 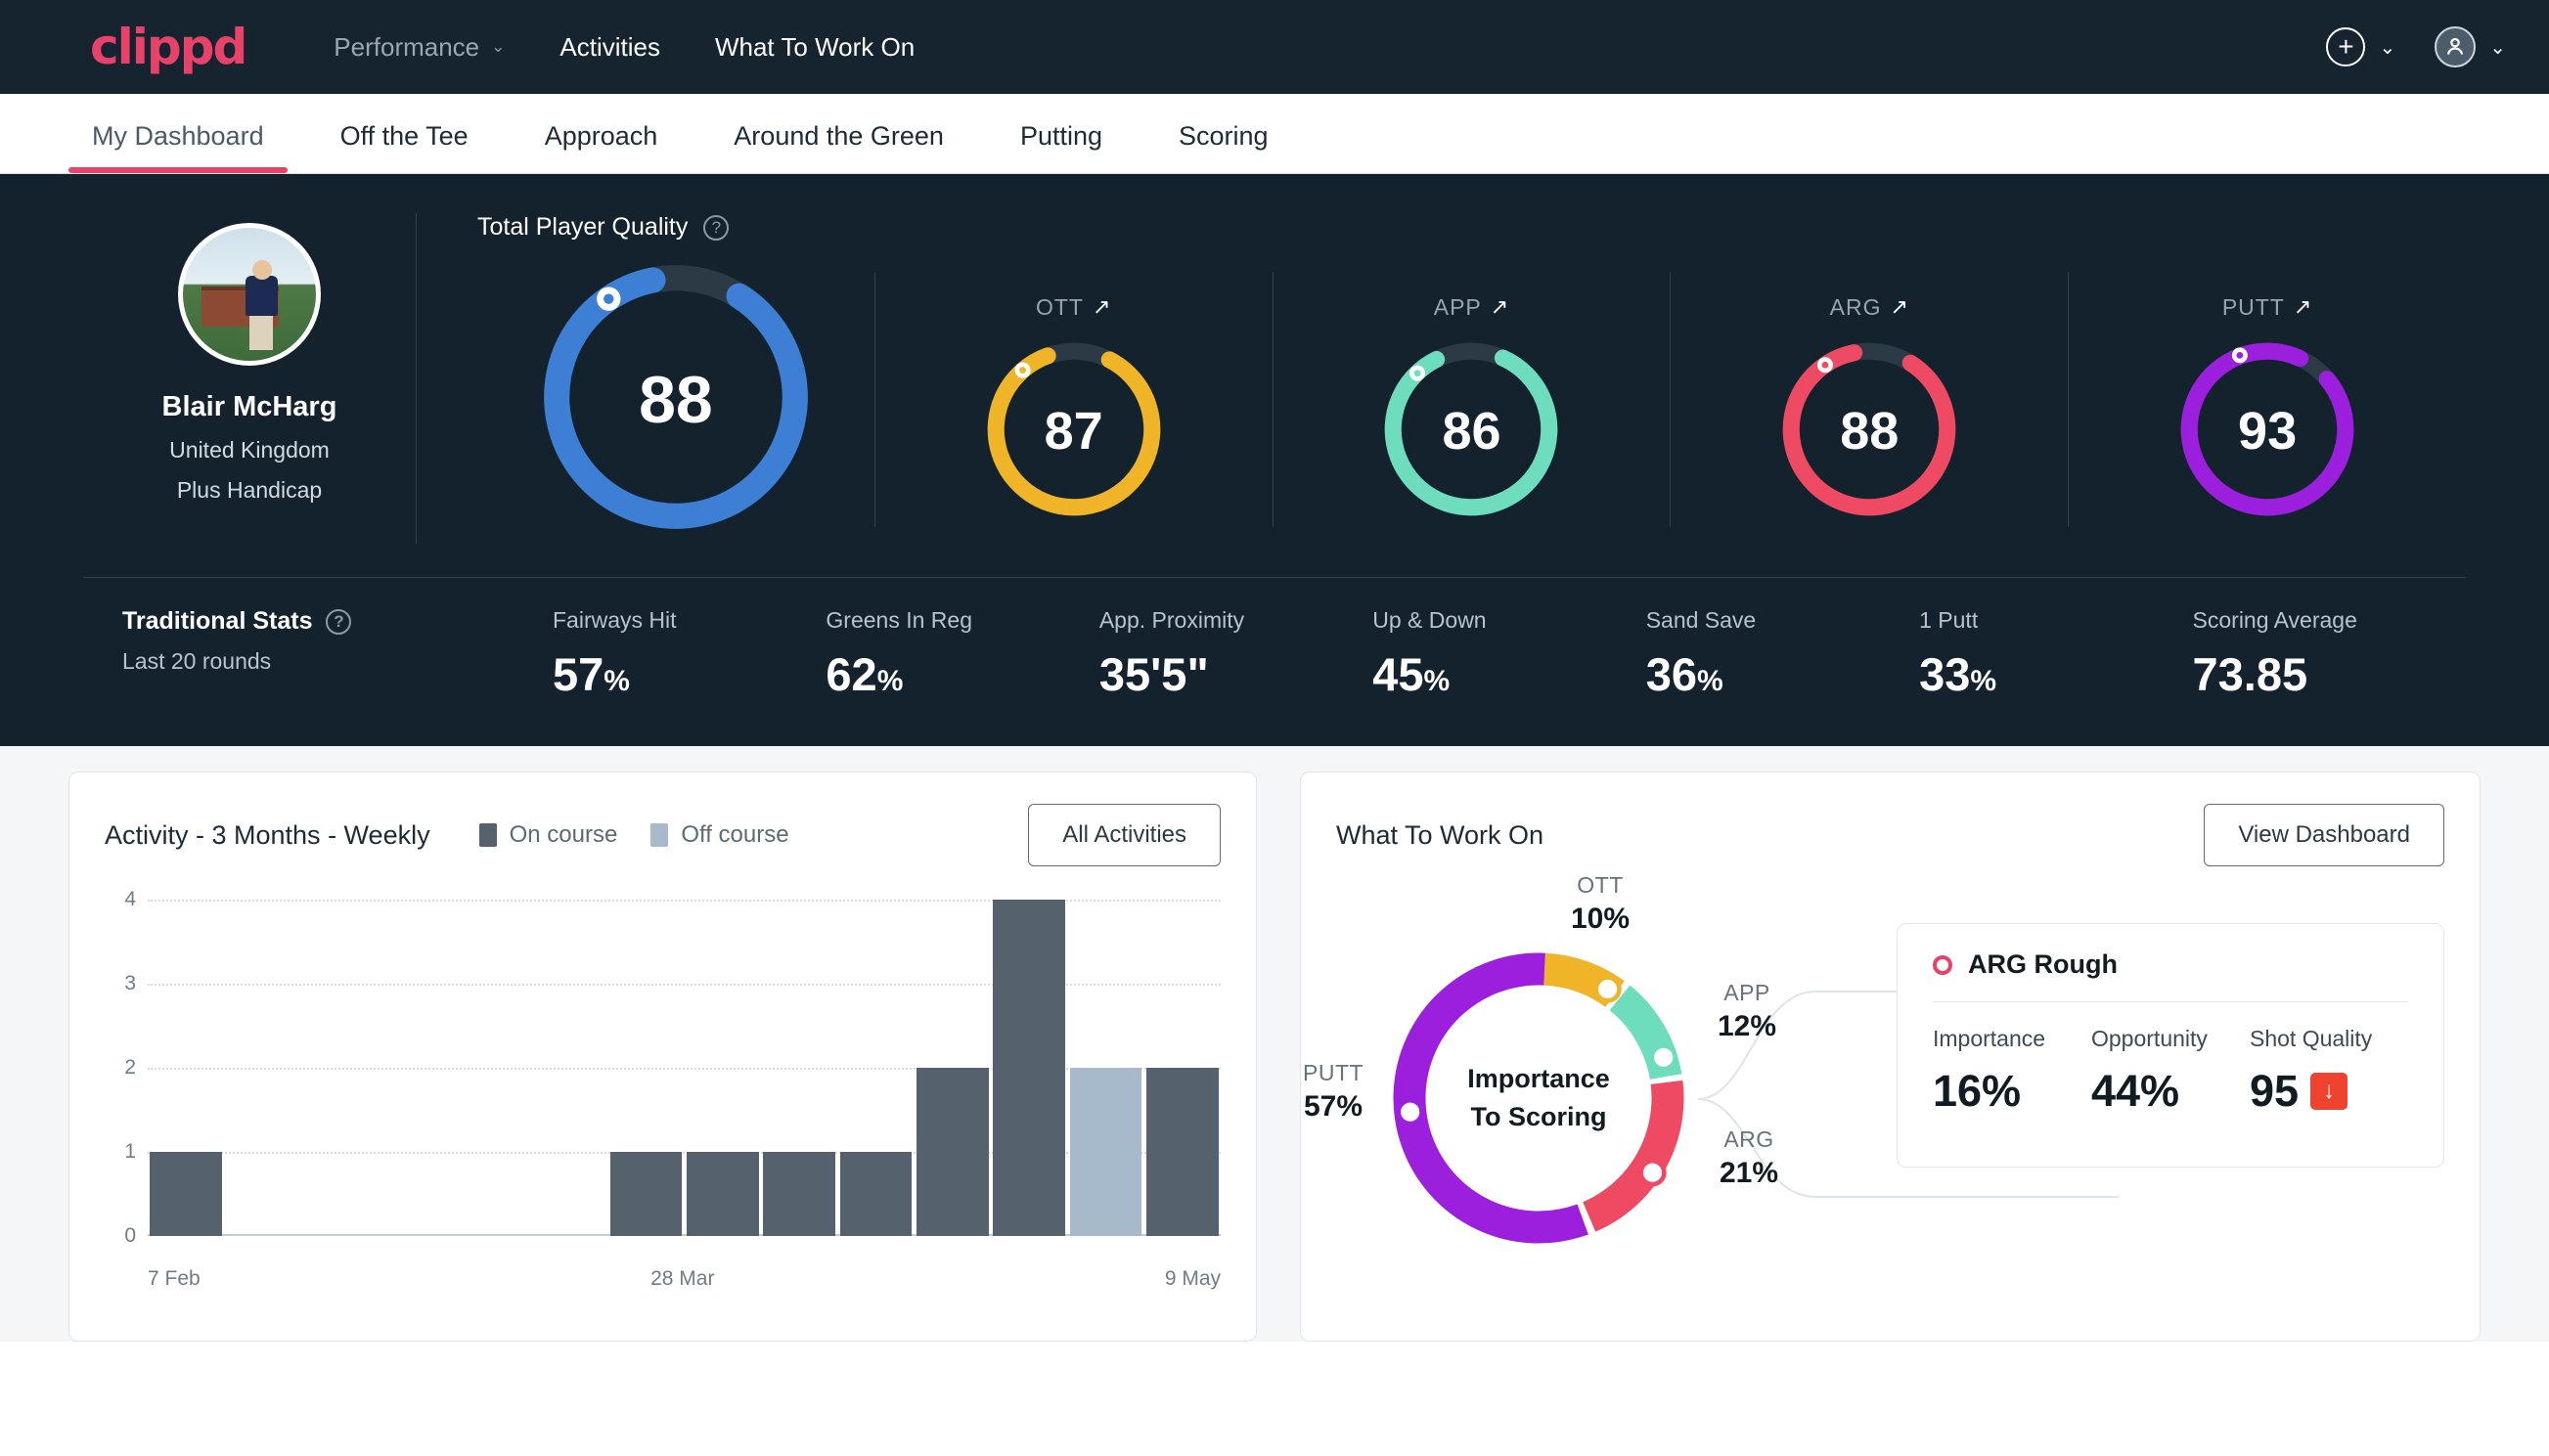 I want to click on plus-circle-icon: +, so click(x=2346, y=46).